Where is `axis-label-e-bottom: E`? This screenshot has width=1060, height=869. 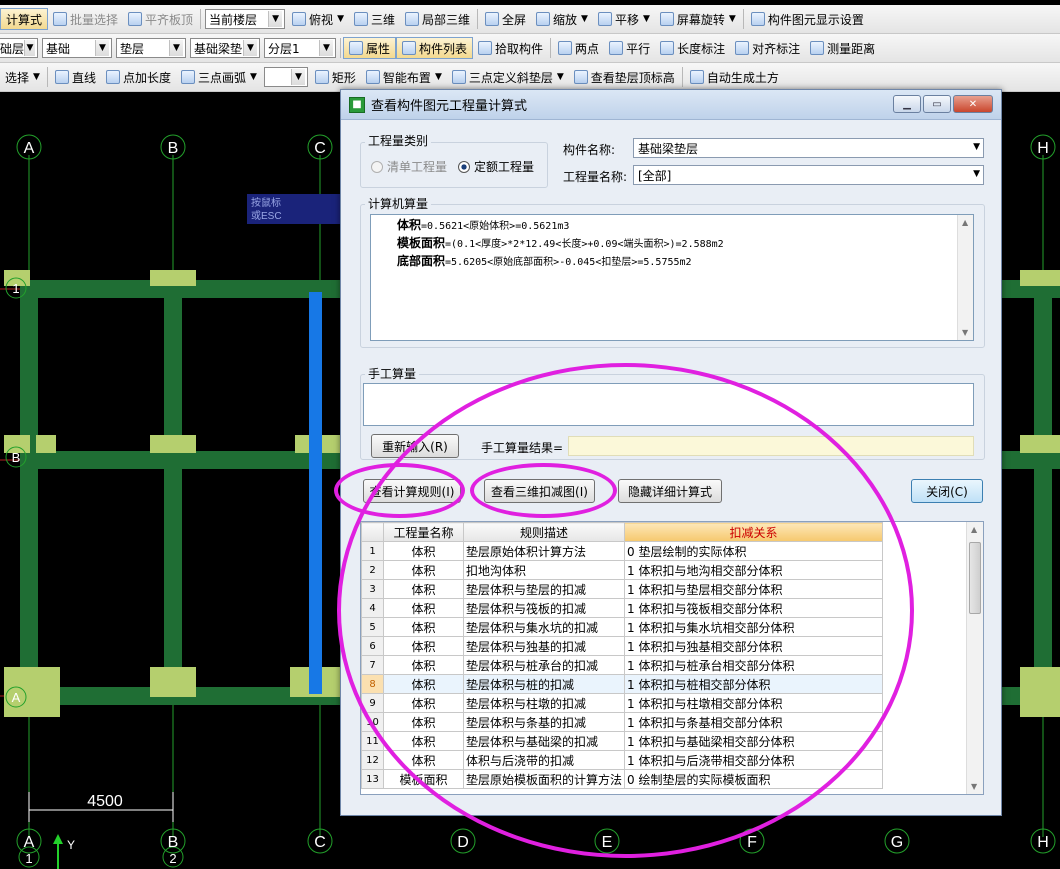
axis-label-e-bottom: E is located at coordinates (607, 842).